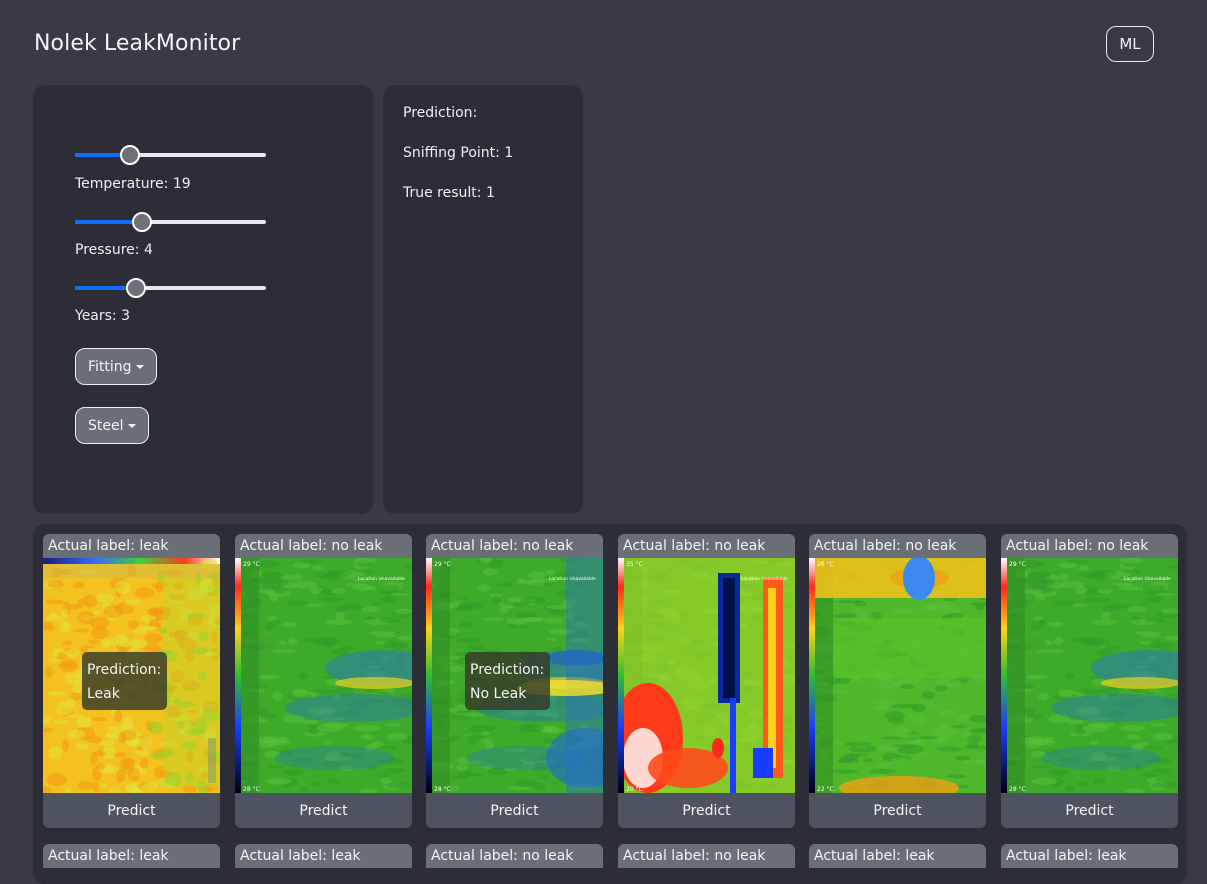 This screenshot has width=1207, height=884. What do you see at coordinates (170, 155) in the screenshot?
I see `temperature-slider` at bounding box center [170, 155].